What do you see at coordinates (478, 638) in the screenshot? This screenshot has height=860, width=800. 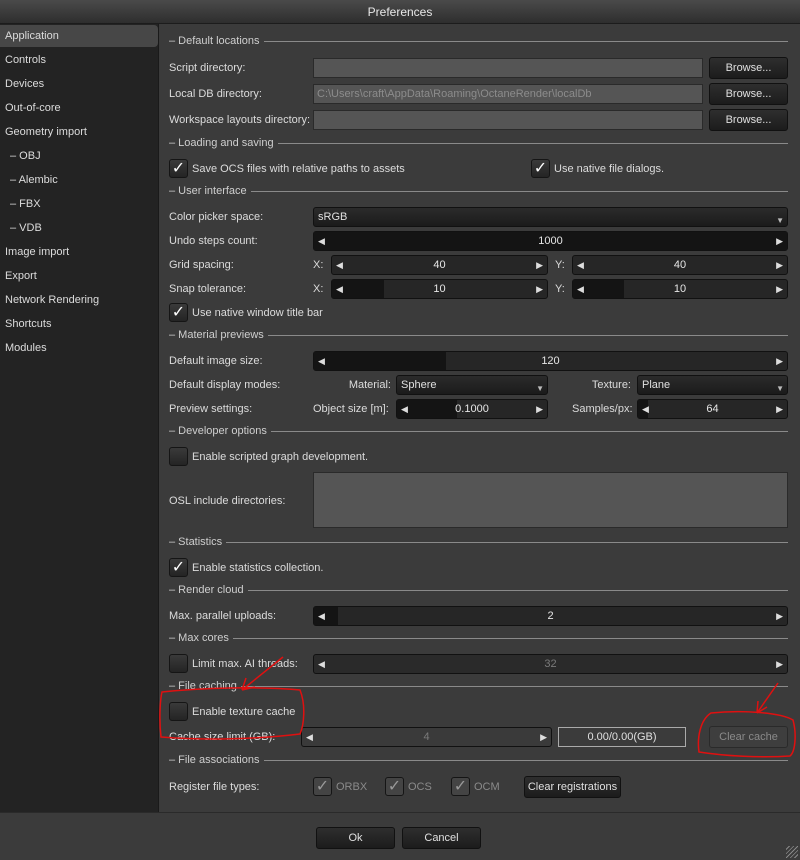 I see `section-max-cores: – Max cores` at bounding box center [478, 638].